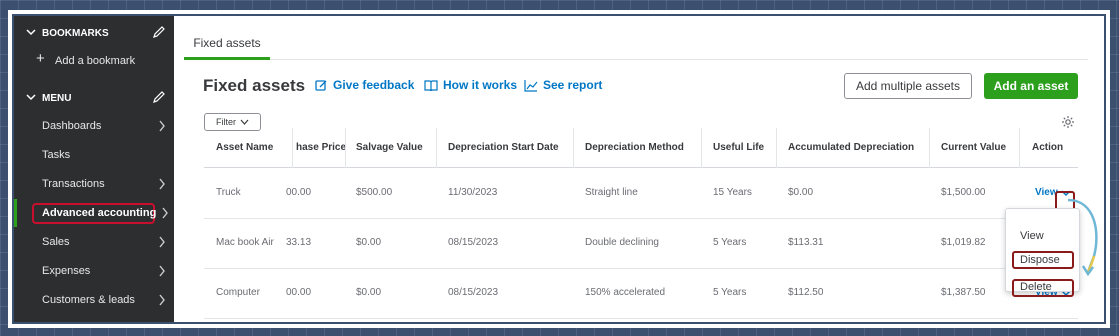 Image resolution: width=1119 pixels, height=336 pixels. I want to click on how-it-works-link: How it works, so click(470, 85).